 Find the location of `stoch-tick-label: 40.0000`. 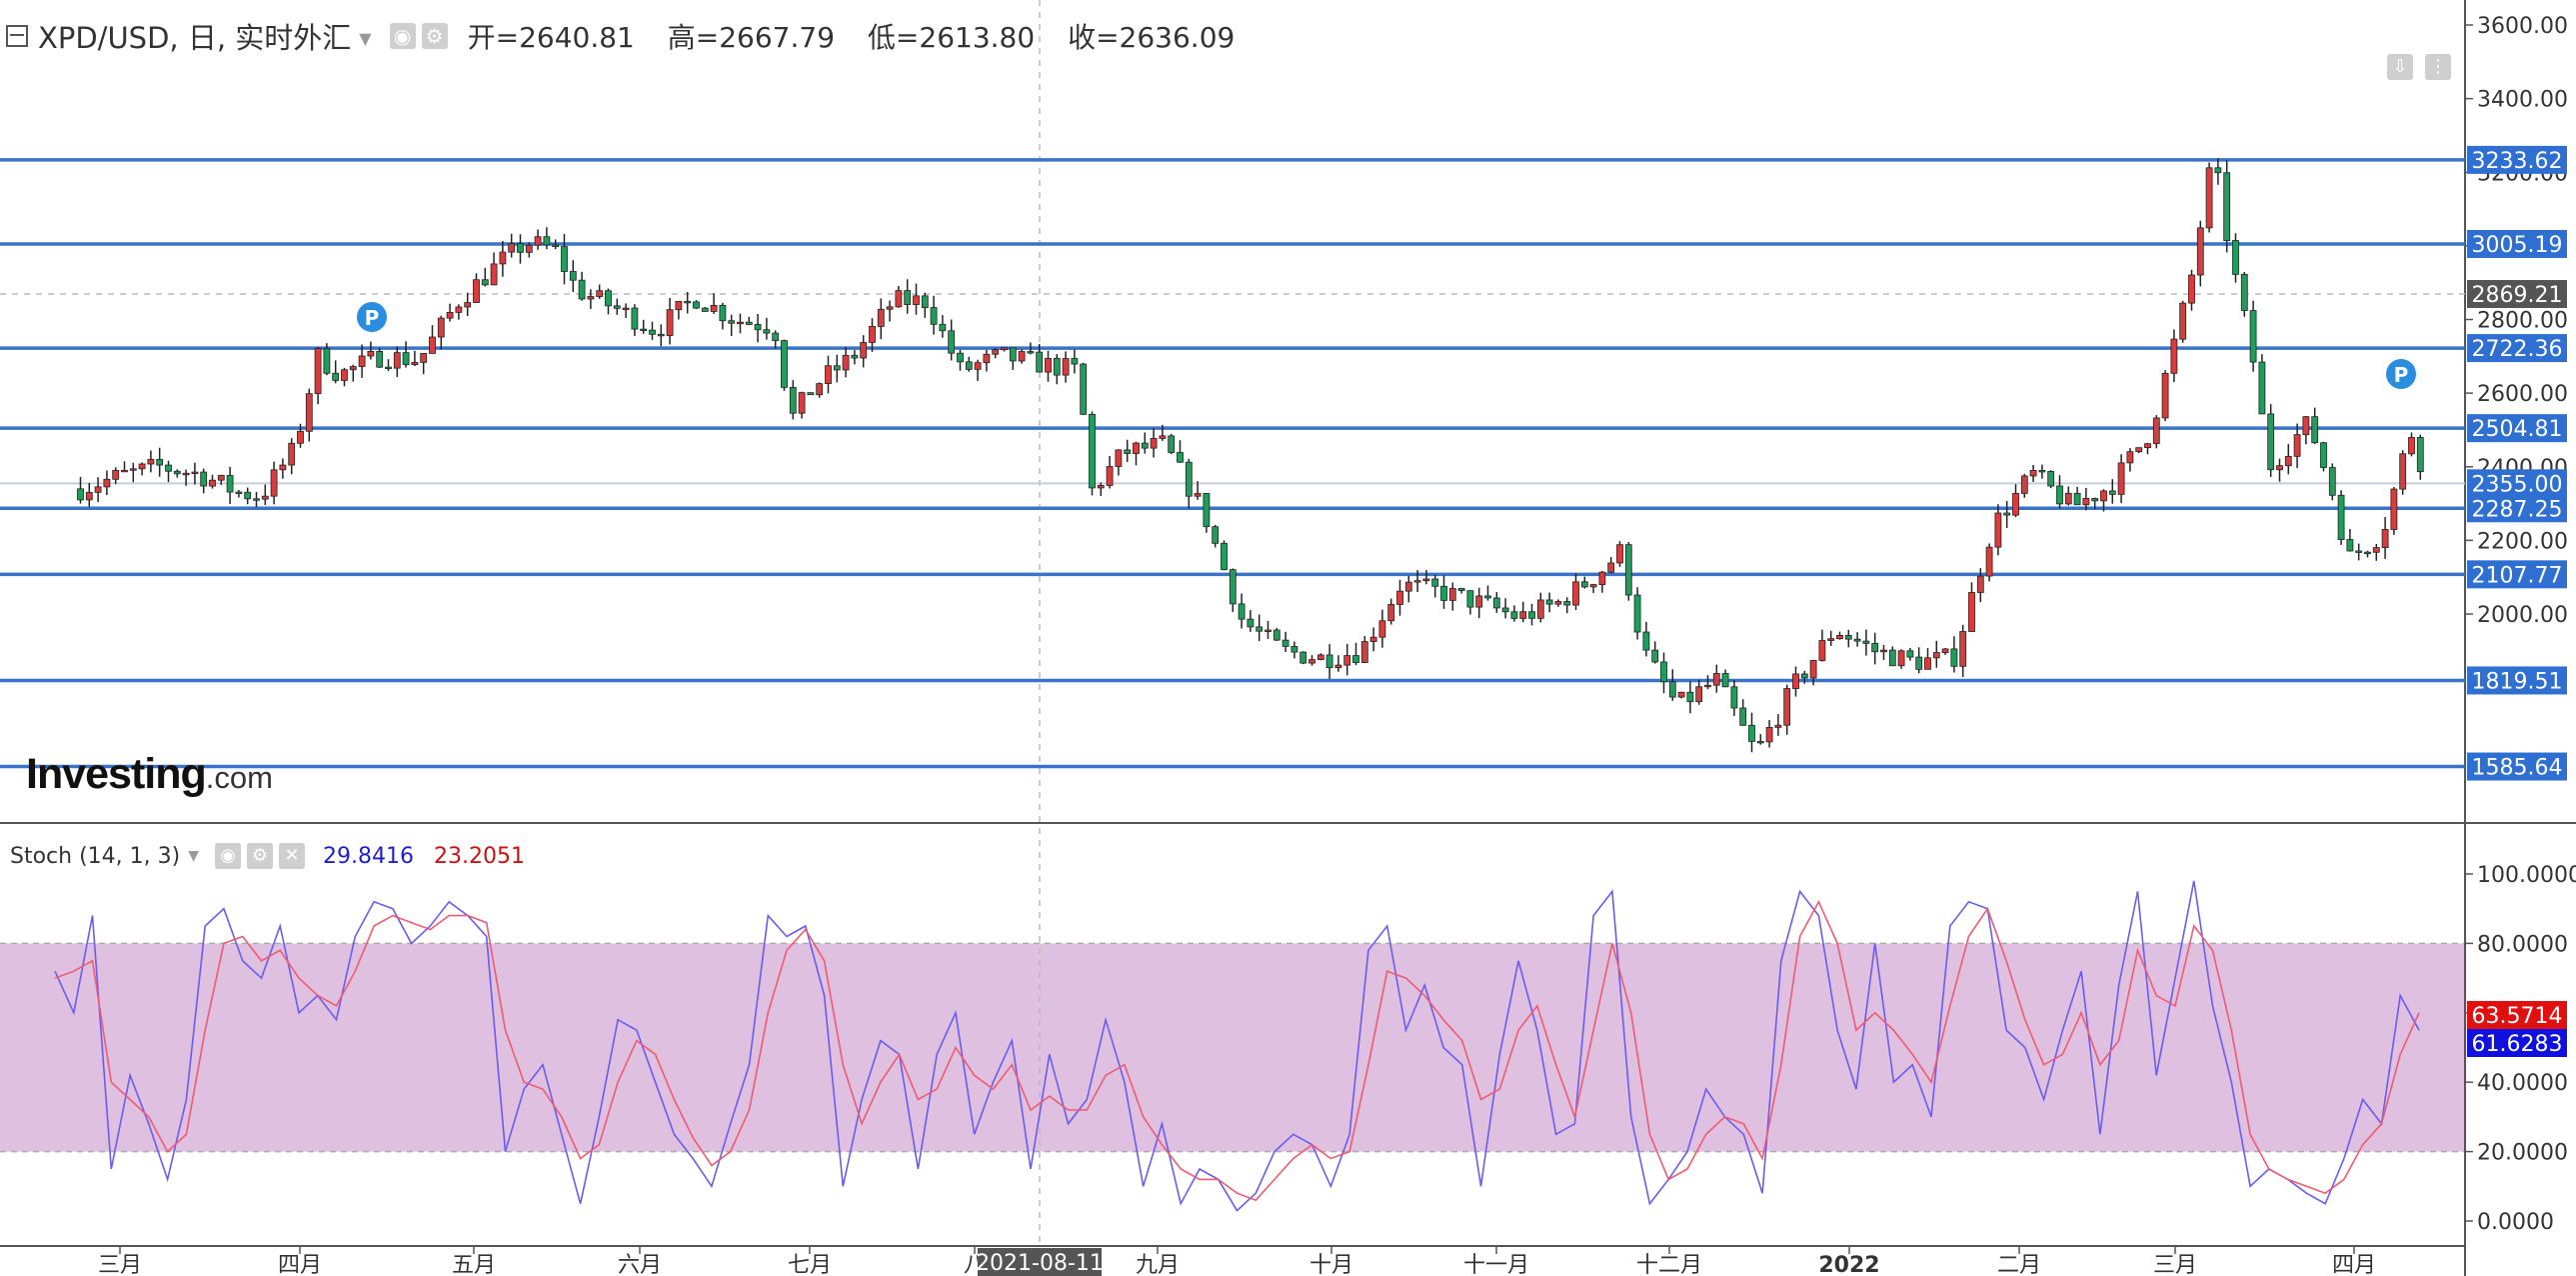

stoch-tick-label: 40.0000 is located at coordinates (2522, 1083).